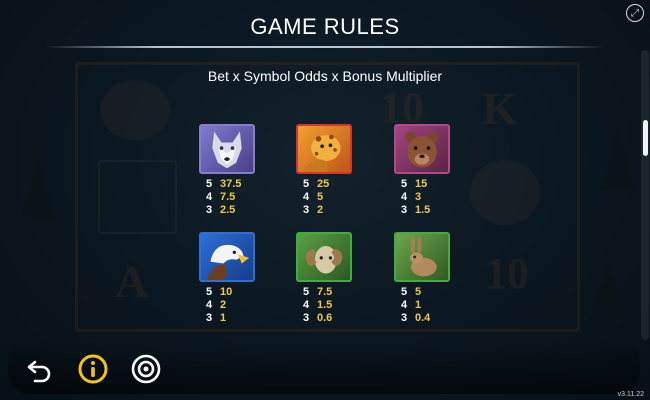 The height and width of the screenshot is (400, 650). I want to click on scrollbar-thumb, so click(645, 138).